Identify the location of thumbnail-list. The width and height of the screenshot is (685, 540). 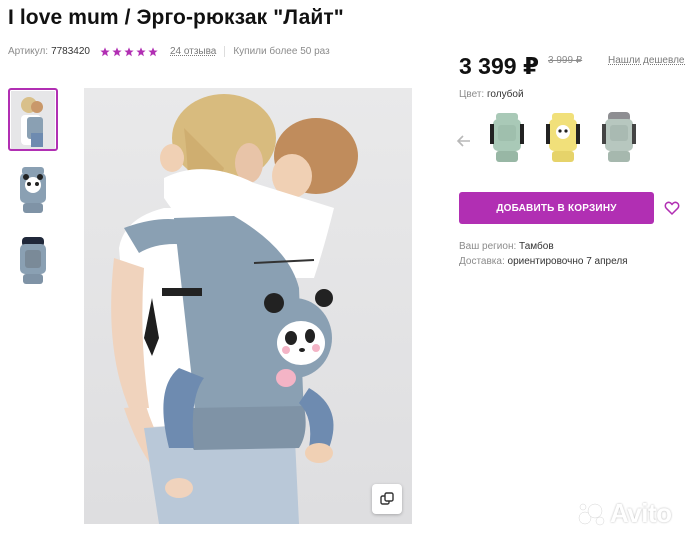
(34, 194).